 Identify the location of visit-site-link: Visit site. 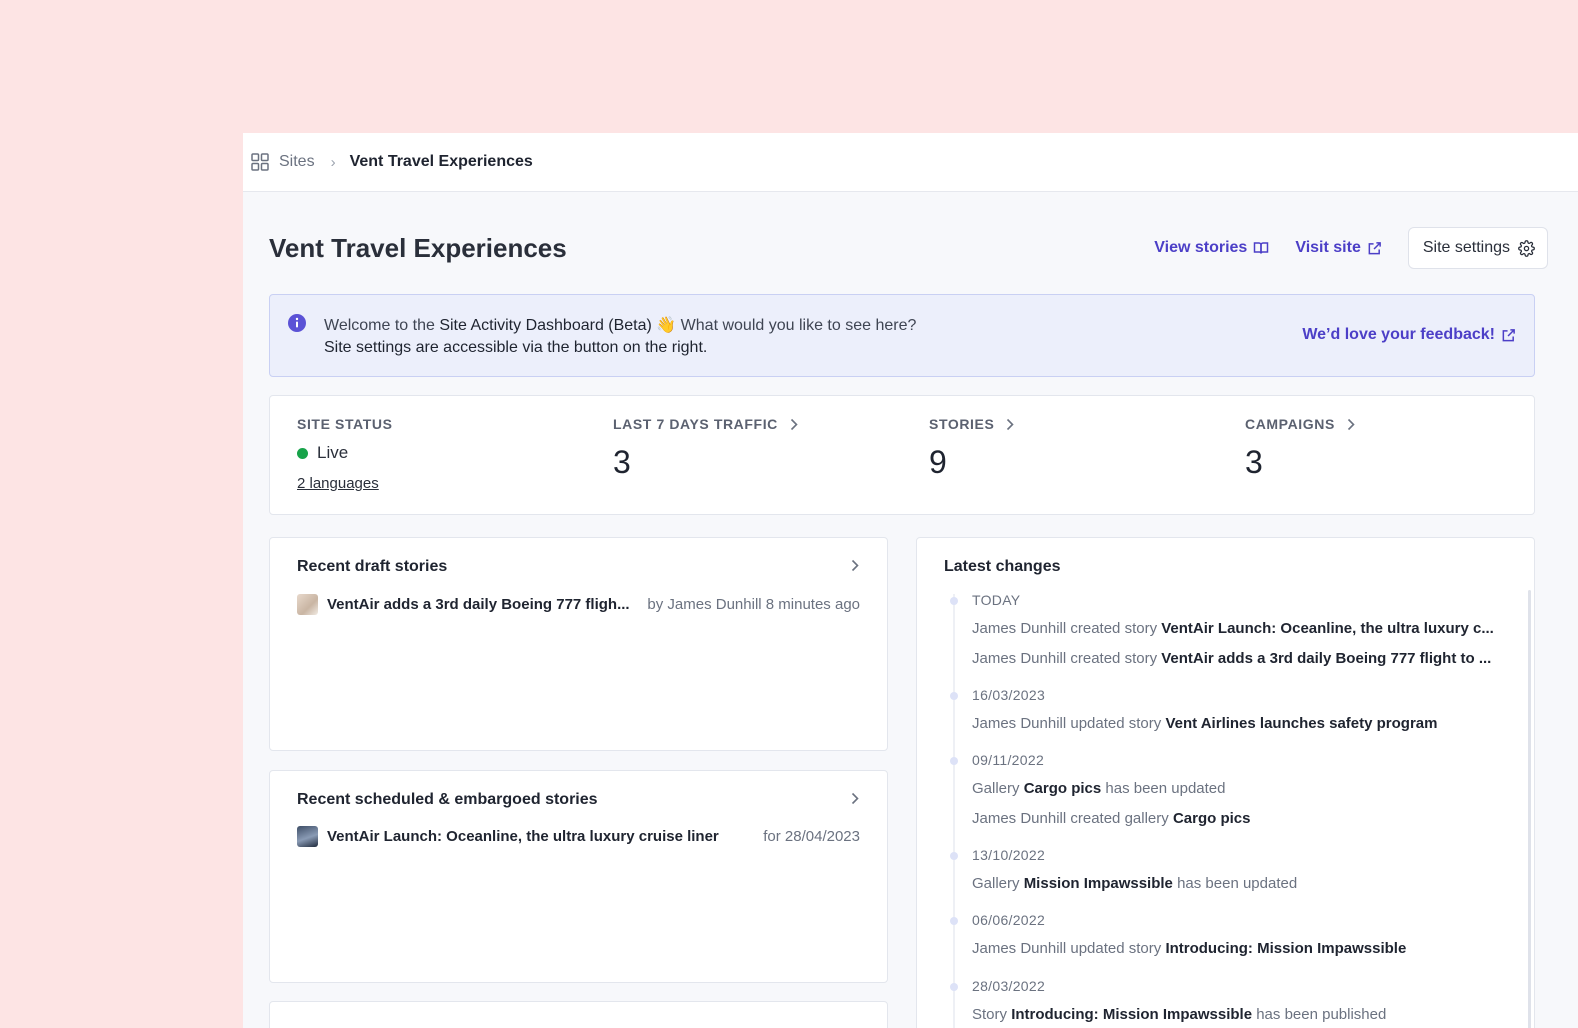
(1338, 248).